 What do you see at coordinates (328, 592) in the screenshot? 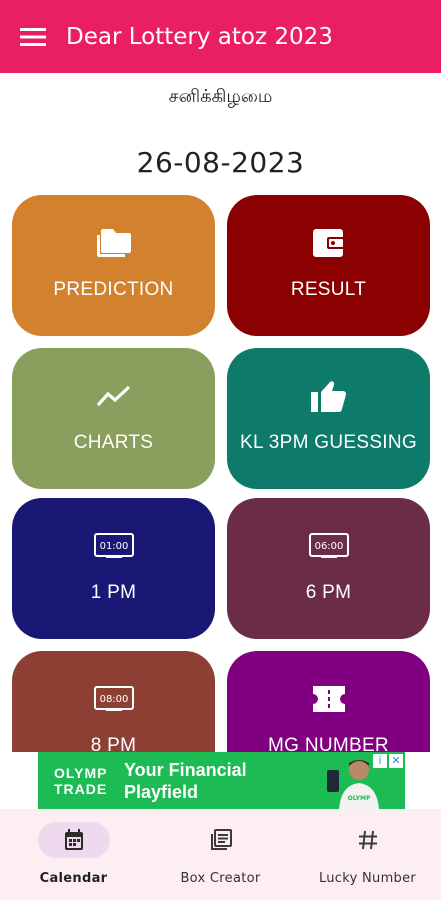
I see `6pm-label: 6 PM` at bounding box center [328, 592].